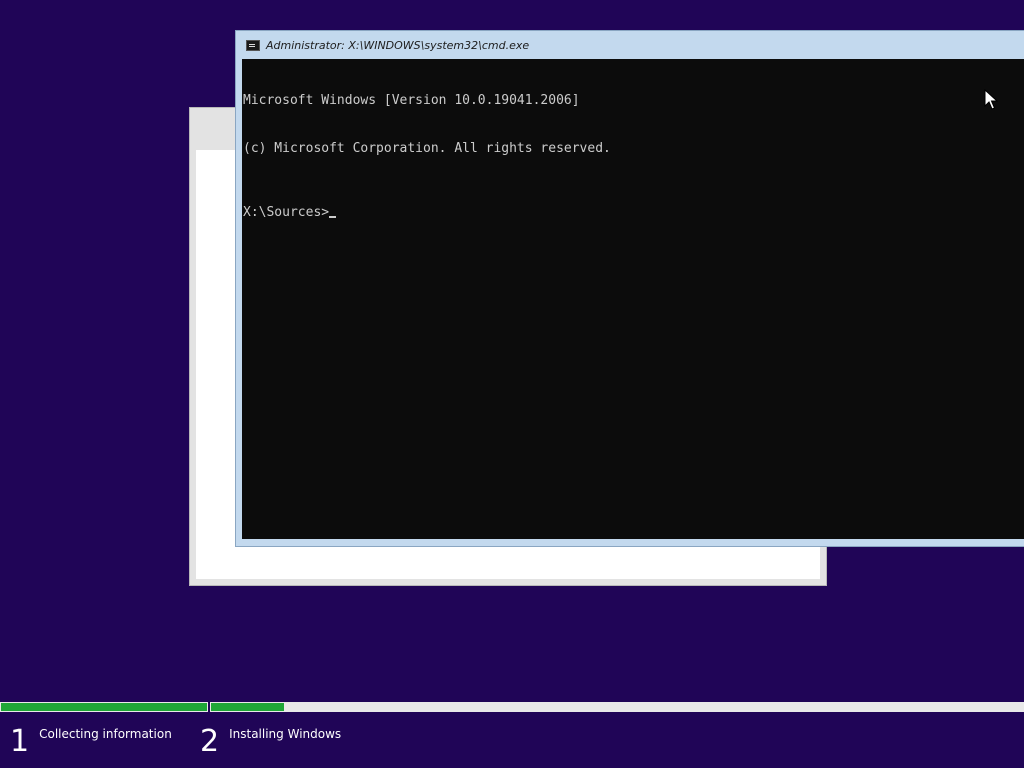 Image resolution: width=1024 pixels, height=768 pixels. Describe the element at coordinates (20, 741) in the screenshot. I see `step-number: 1` at that location.